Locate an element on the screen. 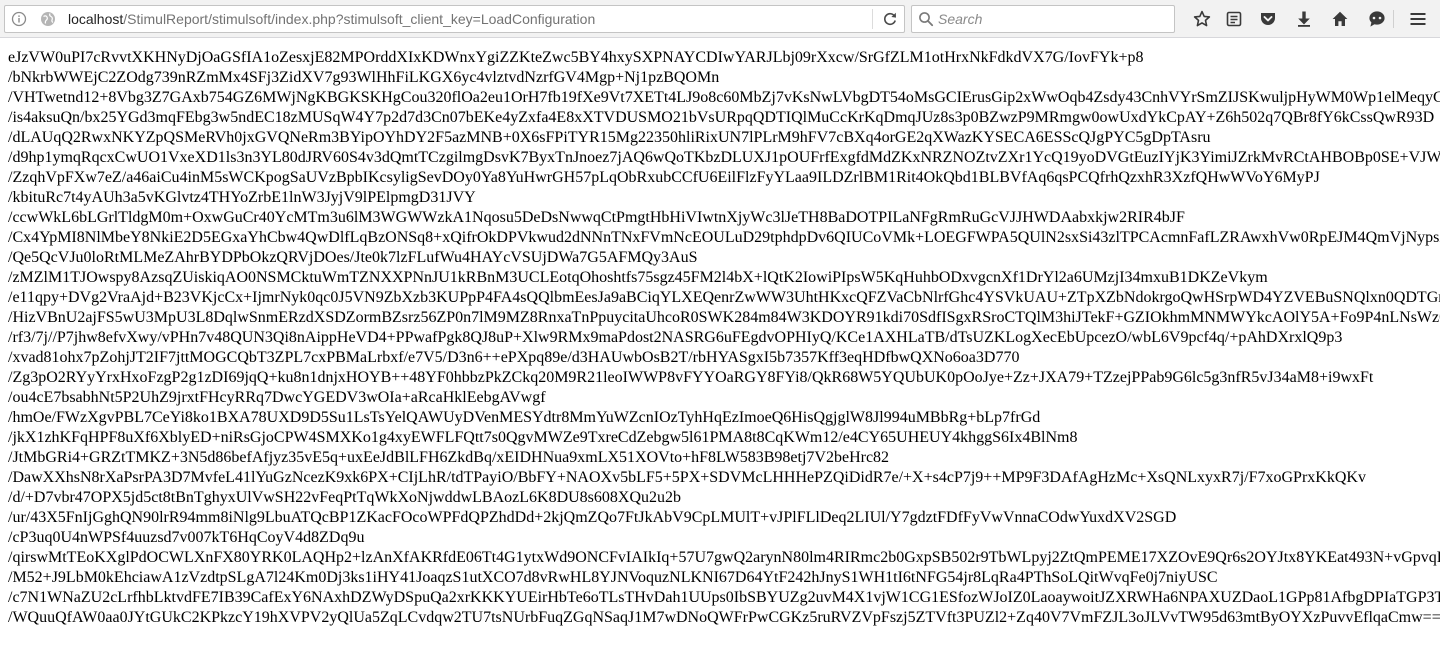  downloads-button is located at coordinates (1304, 19).